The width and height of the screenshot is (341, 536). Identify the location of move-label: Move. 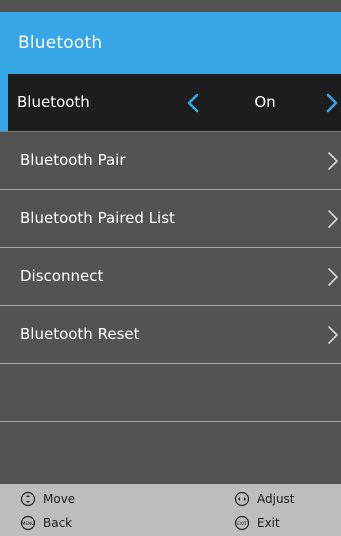
(59, 499).